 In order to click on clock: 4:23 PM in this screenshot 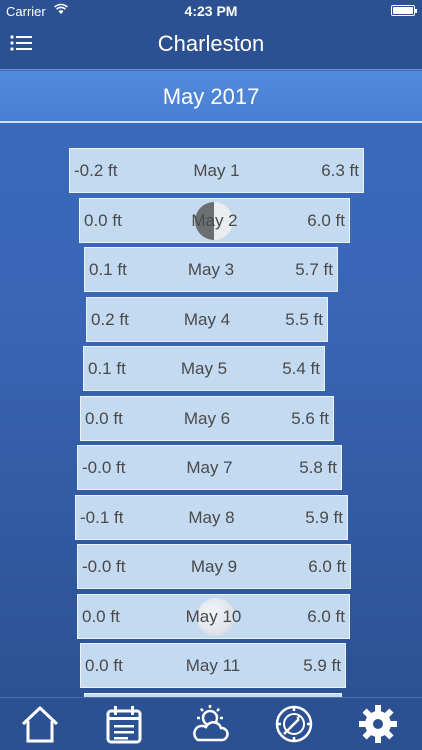, I will do `click(211, 11)`.